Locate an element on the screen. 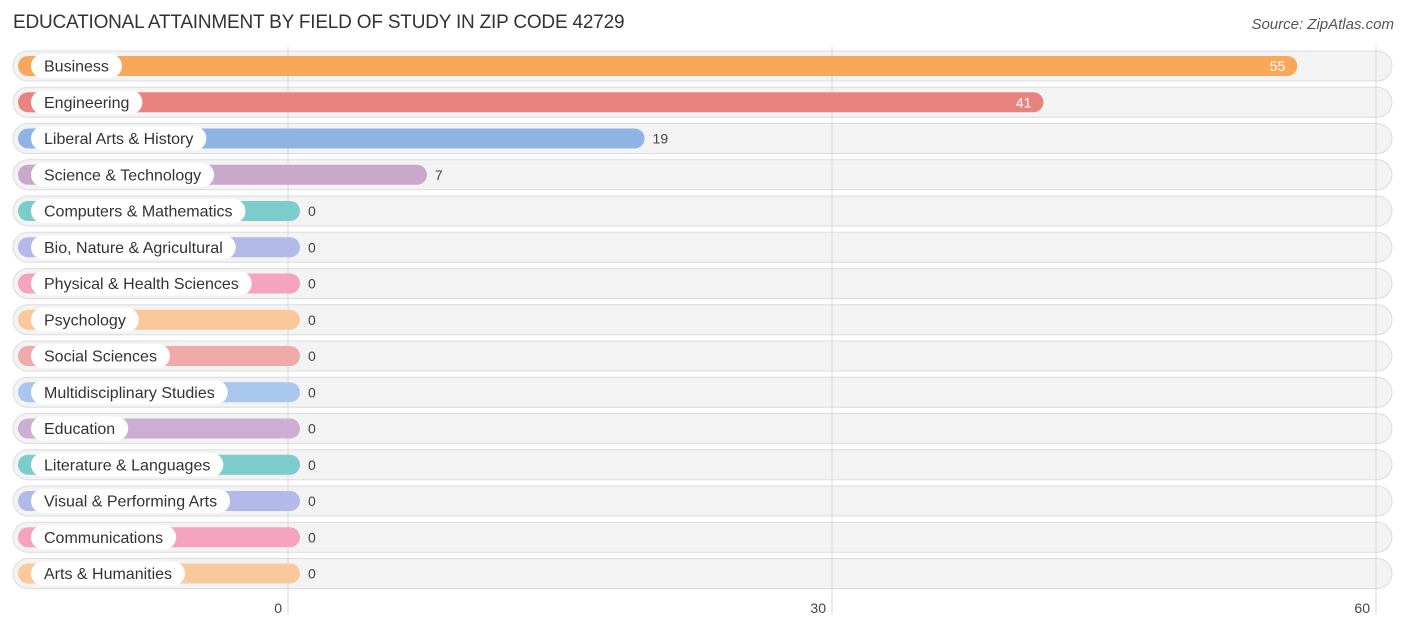 This screenshot has width=1406, height=632. category-label: Science & Technology is located at coordinates (122, 175).